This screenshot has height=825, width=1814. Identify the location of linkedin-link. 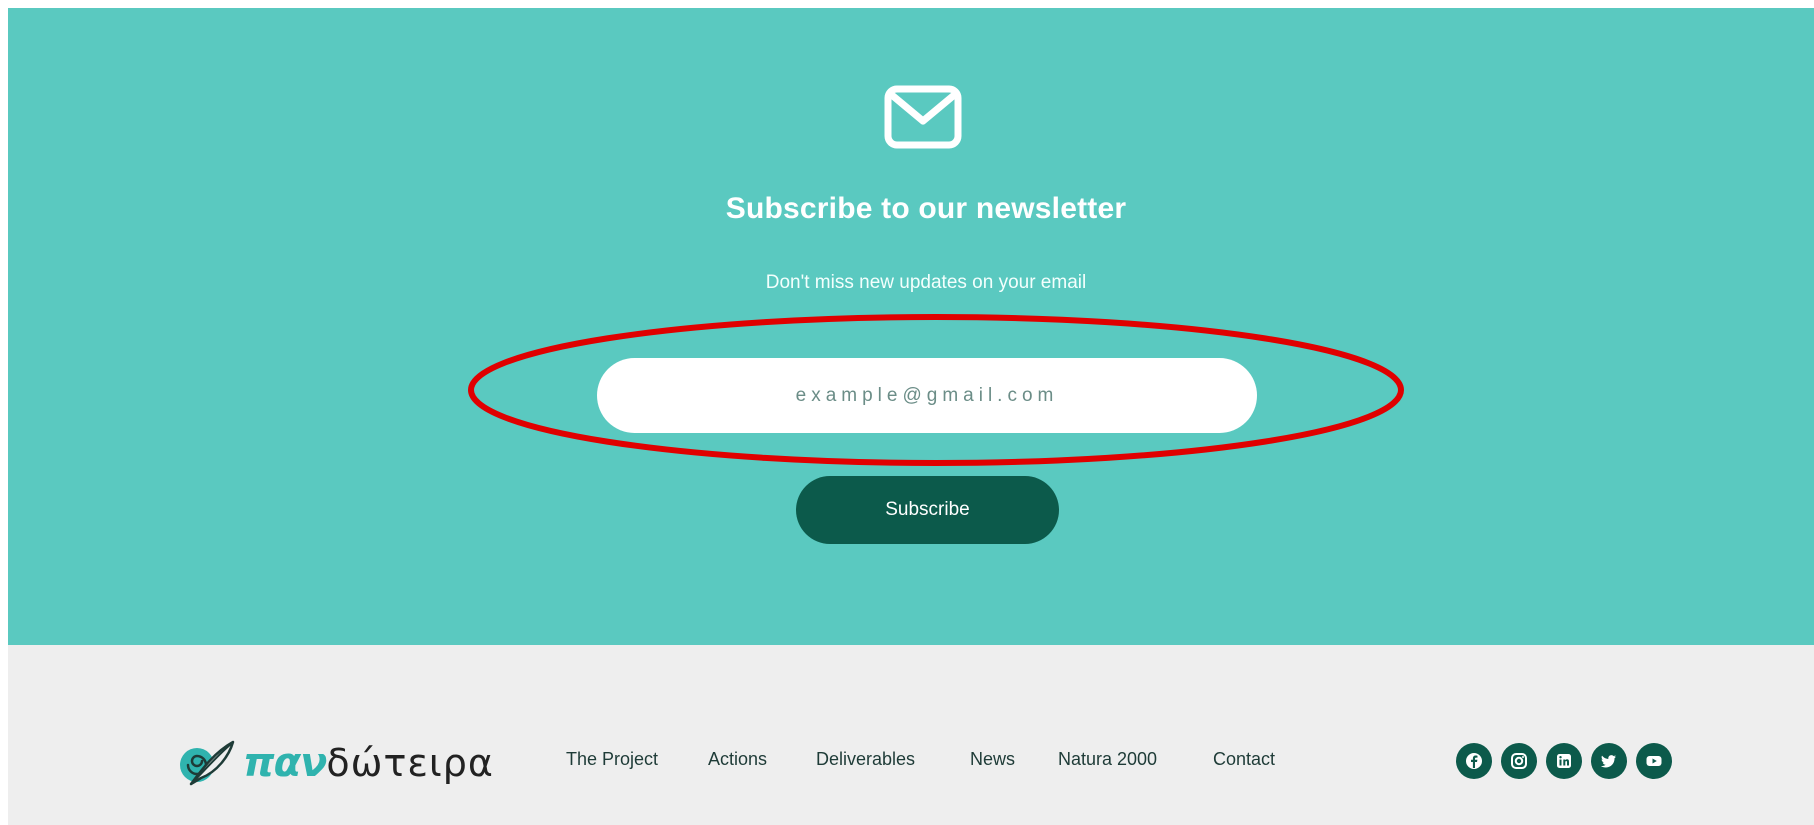
(1564, 761).